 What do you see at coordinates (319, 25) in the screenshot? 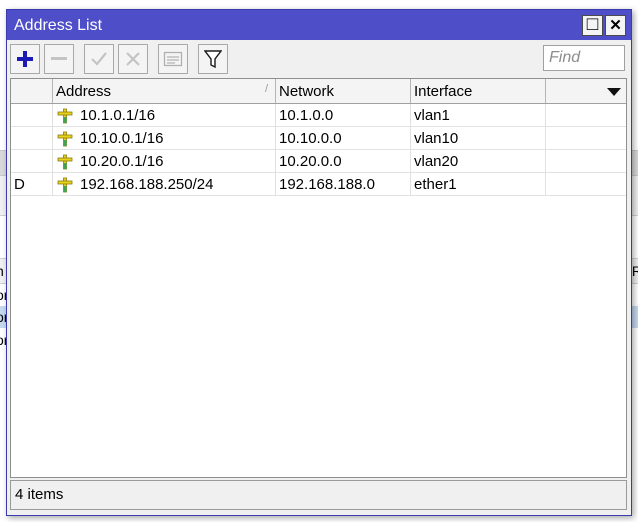
I see `title-bar: Address List □ ✕` at bounding box center [319, 25].